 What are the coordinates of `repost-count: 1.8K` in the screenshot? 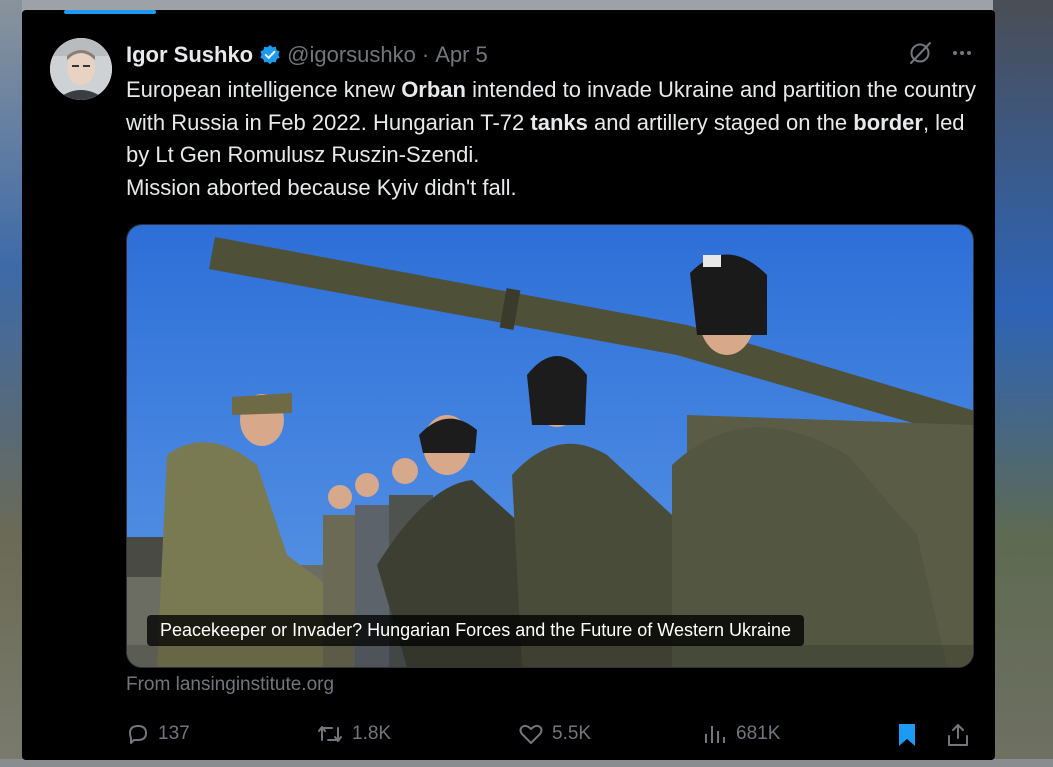 It's located at (372, 733).